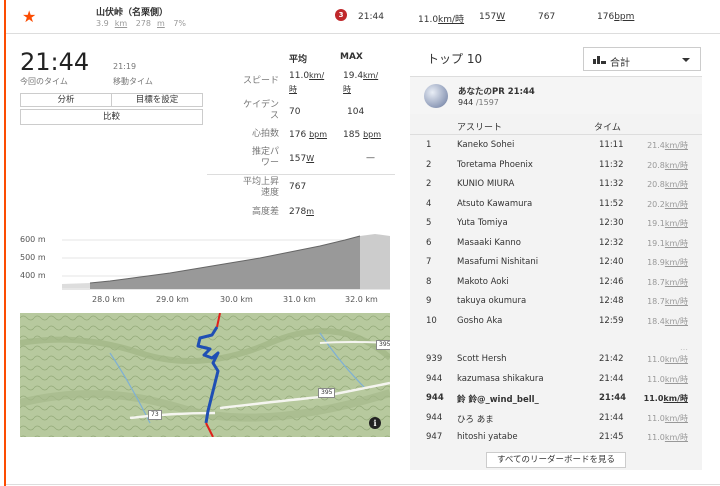 This screenshot has height=486, width=720. I want to click on segment-vam: 767, so click(547, 17).